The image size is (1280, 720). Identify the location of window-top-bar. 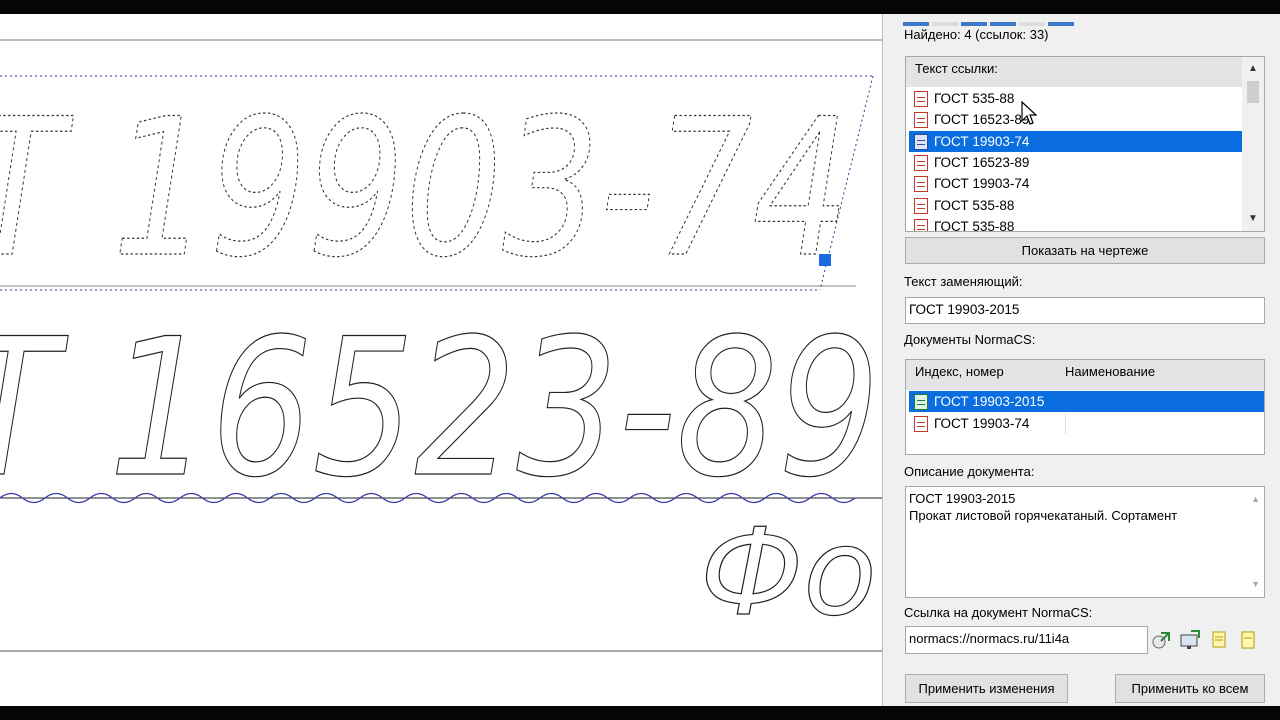
(640, 7).